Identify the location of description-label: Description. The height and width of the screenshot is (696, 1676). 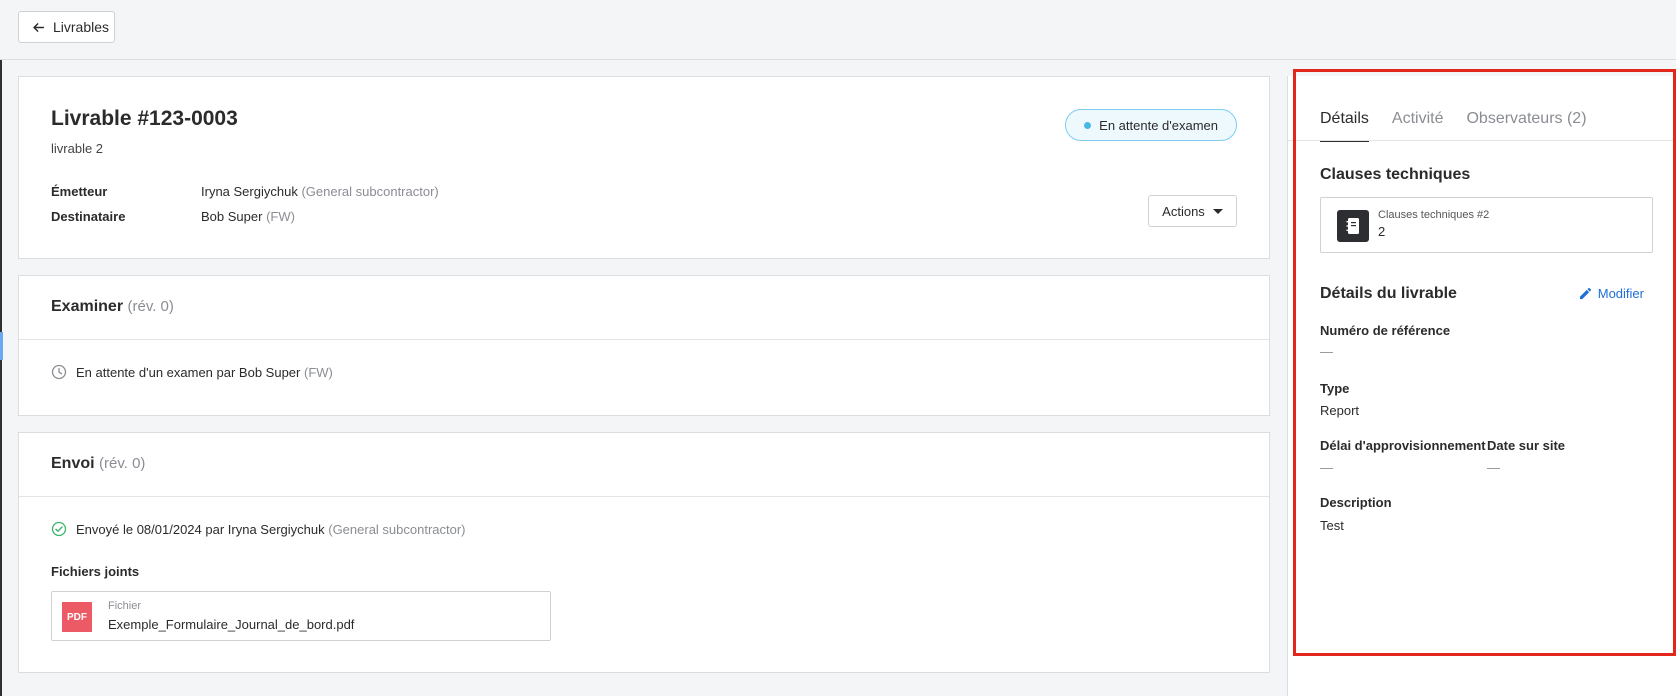
(1356, 502).